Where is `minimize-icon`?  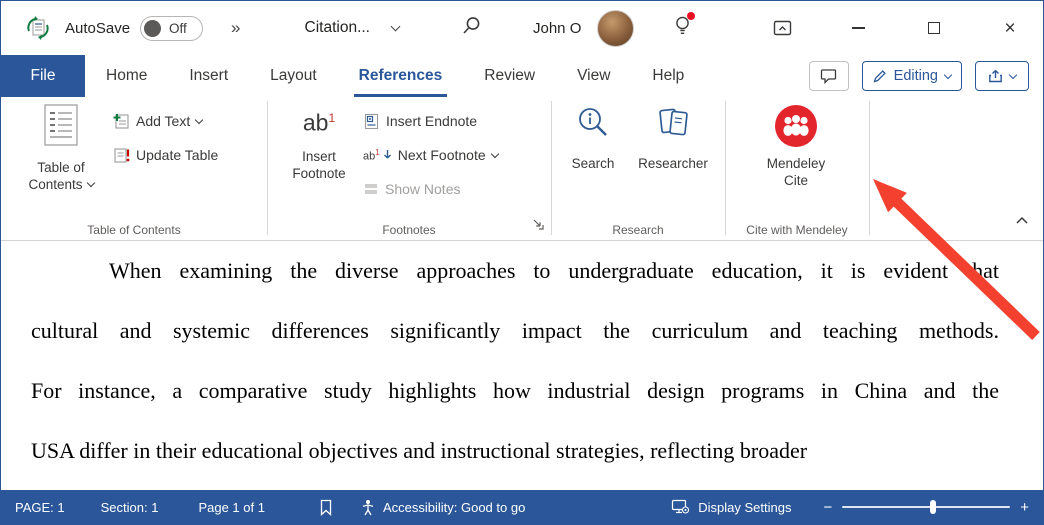 minimize-icon is located at coordinates (858, 28).